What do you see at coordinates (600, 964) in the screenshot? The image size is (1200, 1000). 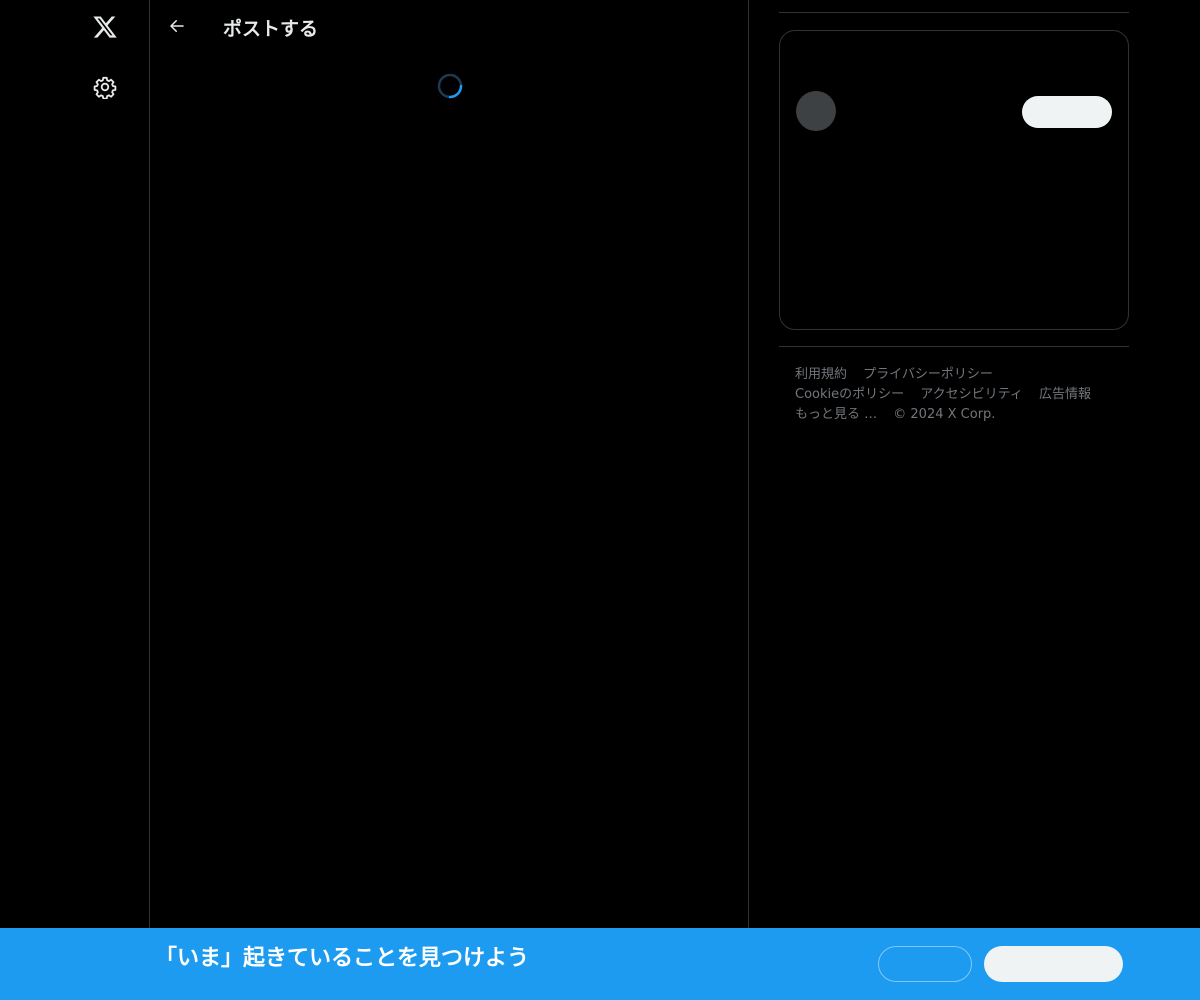 I see `bottom-signup-banner: 「いま」起きていることを見つけよう` at bounding box center [600, 964].